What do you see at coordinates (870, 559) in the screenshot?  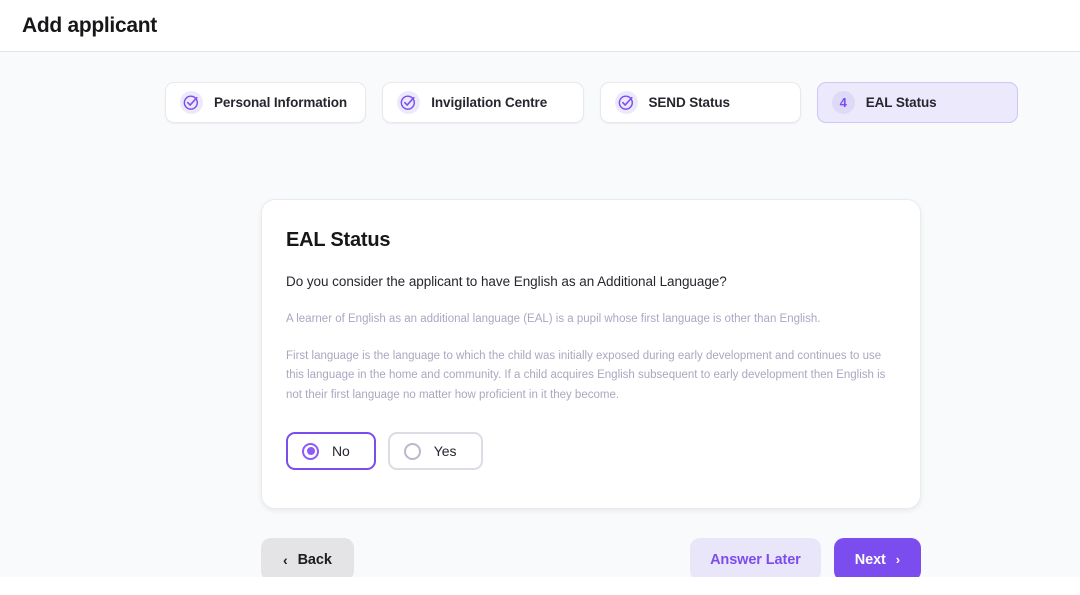 I see `next-button-label: Next` at bounding box center [870, 559].